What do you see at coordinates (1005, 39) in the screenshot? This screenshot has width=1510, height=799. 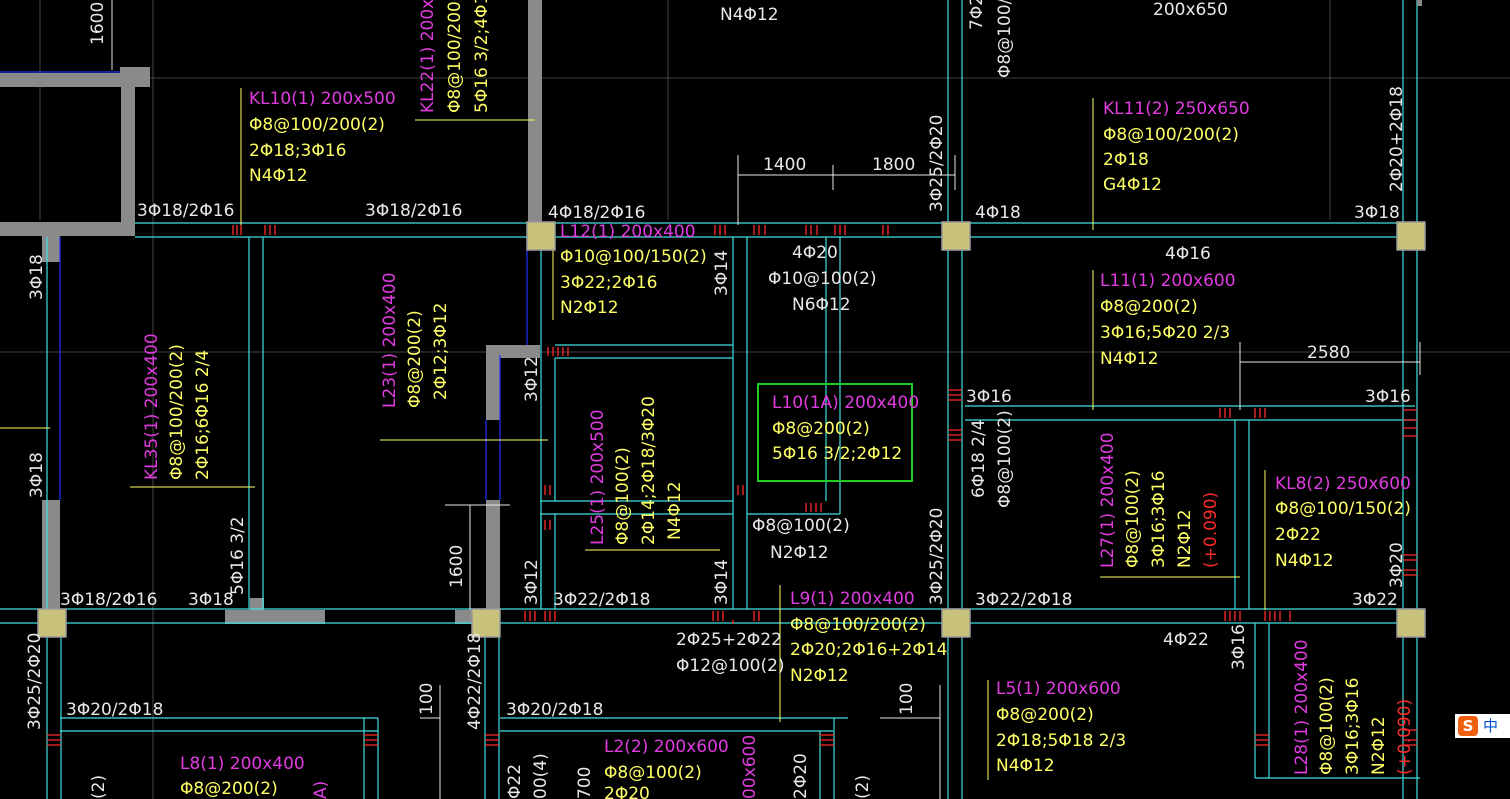 I see `top-v8: Φ8@100/20` at bounding box center [1005, 39].